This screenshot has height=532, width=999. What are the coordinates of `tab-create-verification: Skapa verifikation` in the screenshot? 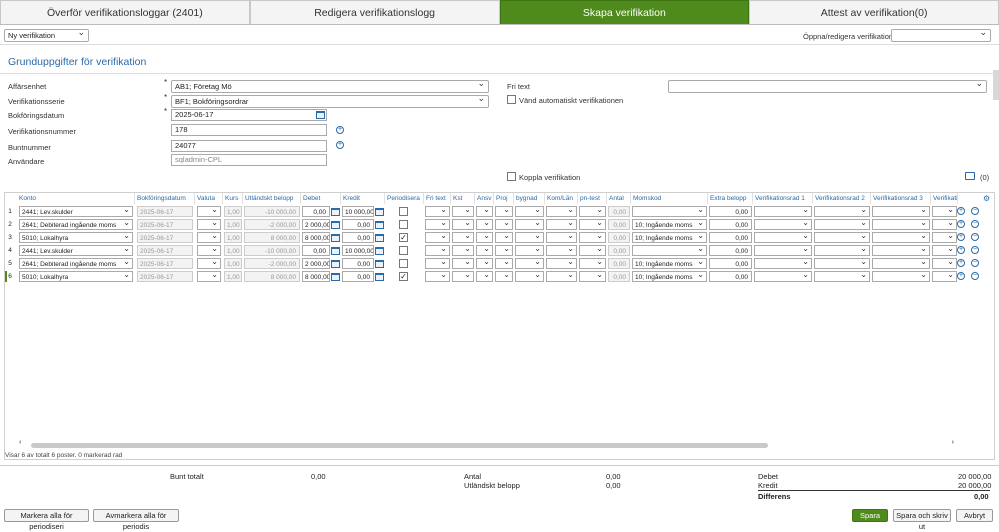 It's located at (624, 12).